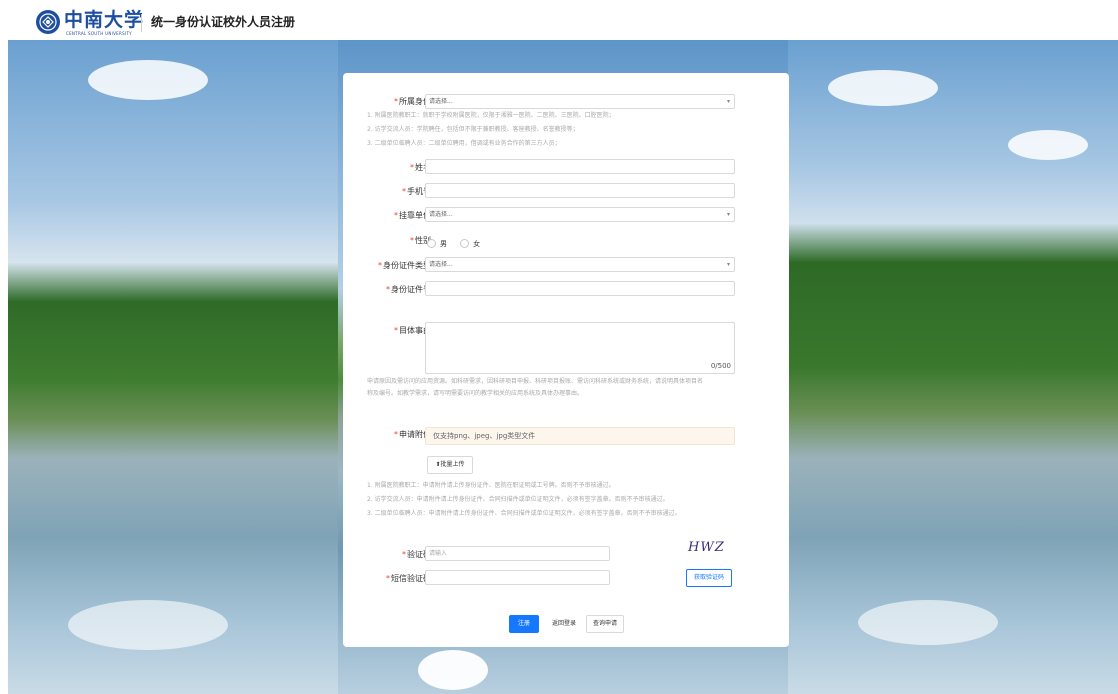  Describe the element at coordinates (465, 243) in the screenshot. I see `gender-radio-female` at that location.